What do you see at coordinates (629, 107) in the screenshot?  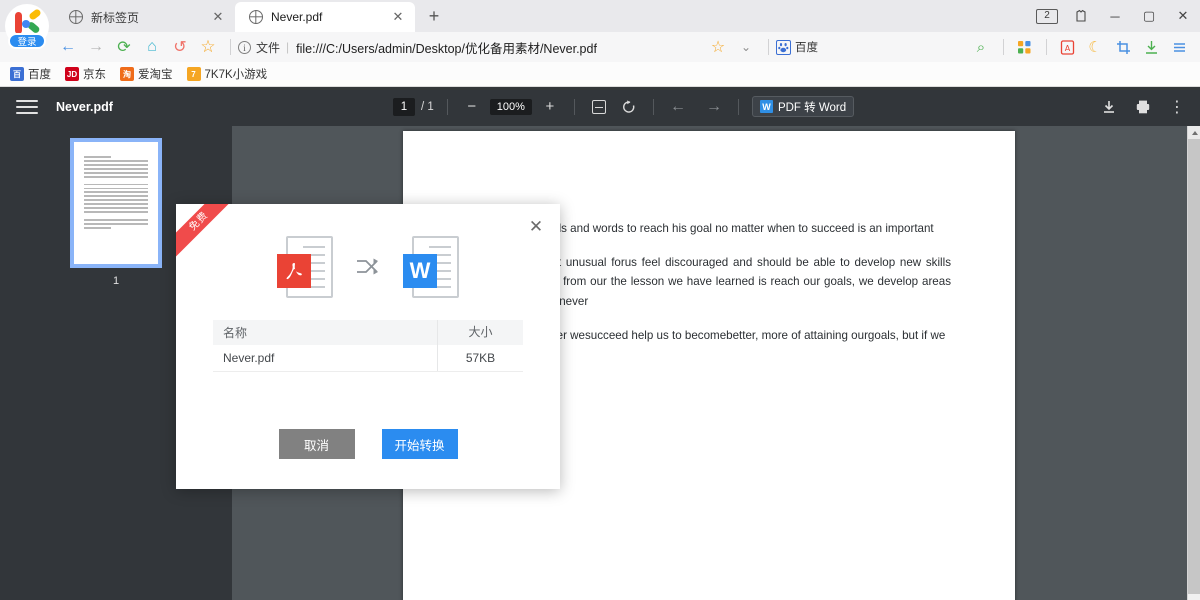 I see `rotate-icon` at bounding box center [629, 107].